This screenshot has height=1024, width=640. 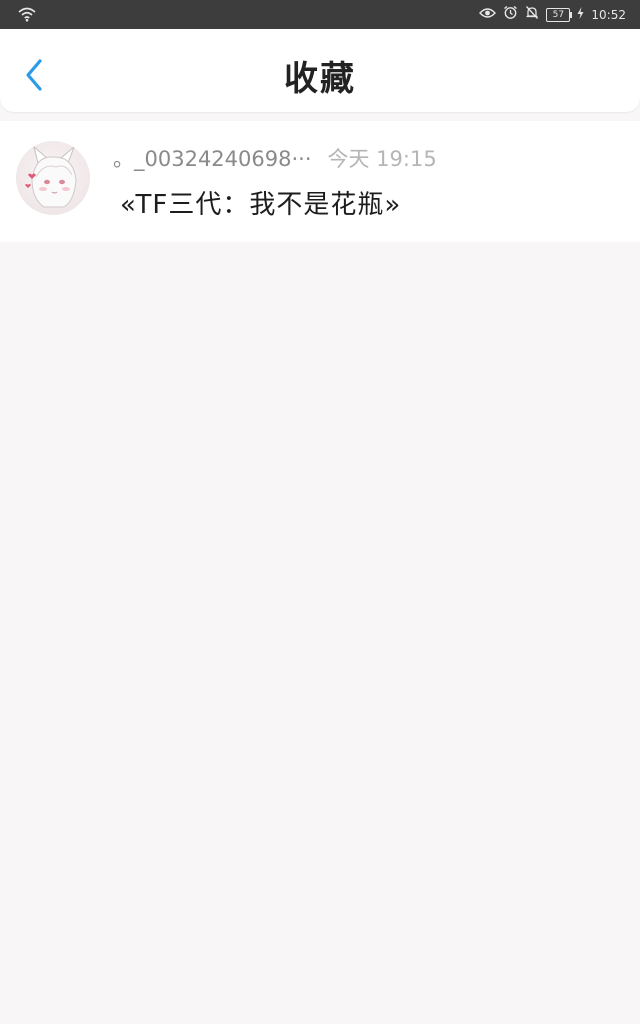 I want to click on timestamp: 今天 19:15, so click(x=382, y=159).